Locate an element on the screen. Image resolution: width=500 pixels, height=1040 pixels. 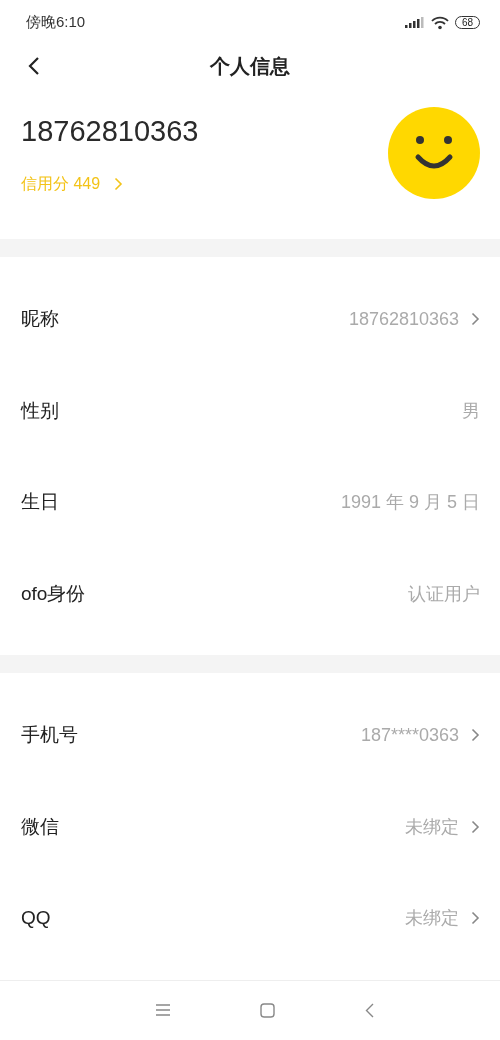
settings-row: 微信 未绑定 is located at coordinates (250, 826).